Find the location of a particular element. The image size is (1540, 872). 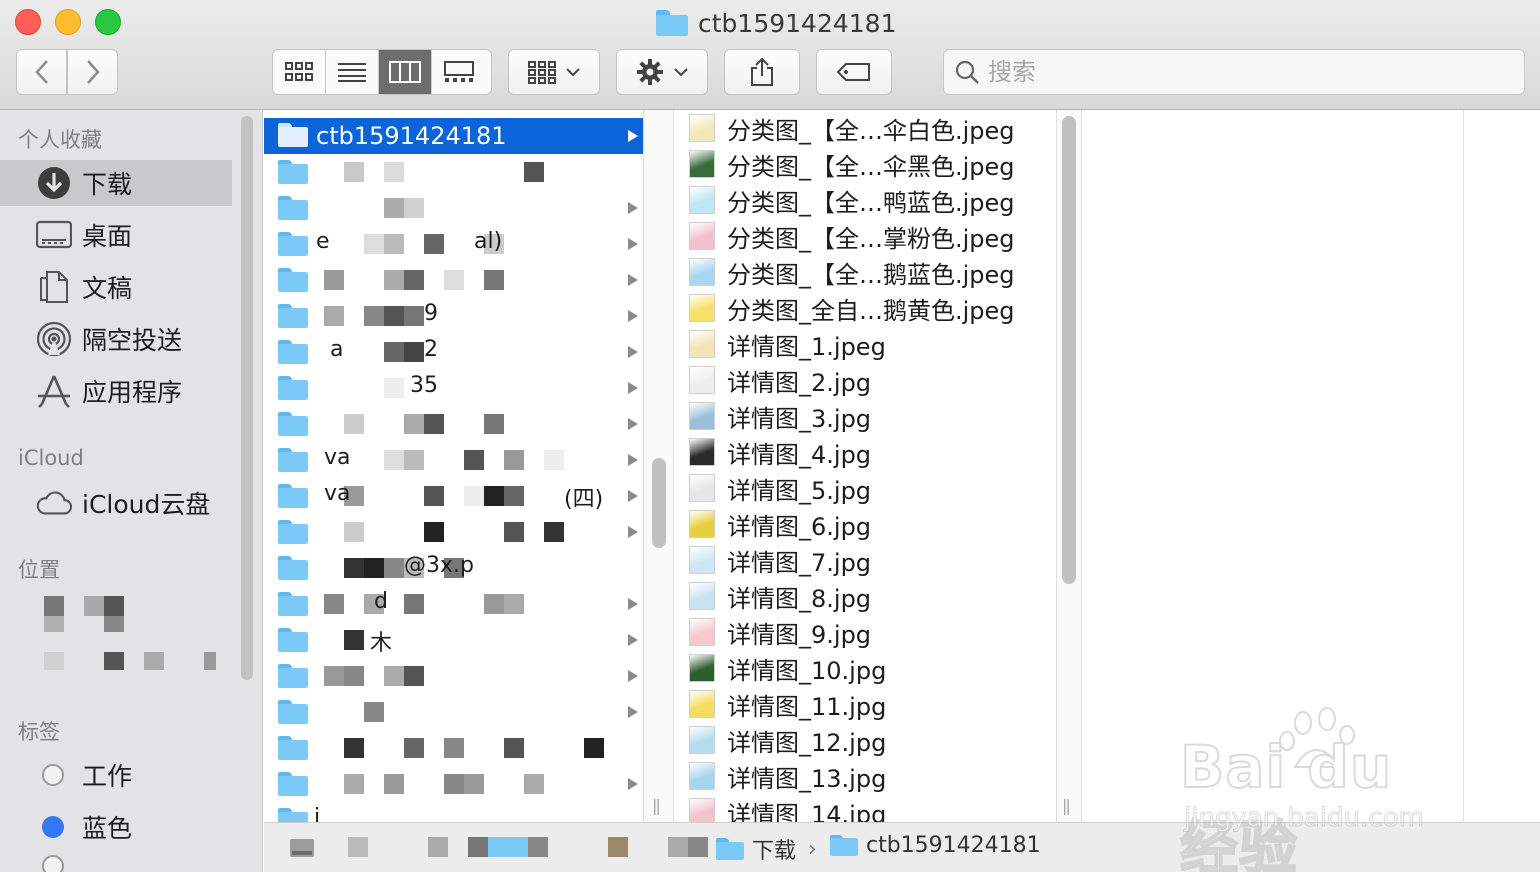

window-title-text: ctb1591424181 is located at coordinates (797, 23).